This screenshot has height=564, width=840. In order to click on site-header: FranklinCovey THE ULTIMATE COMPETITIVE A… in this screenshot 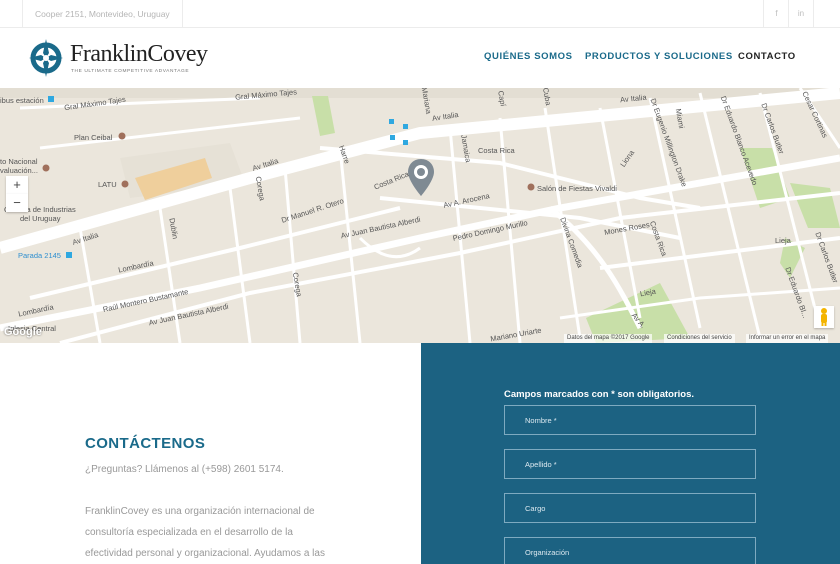, I will do `click(420, 58)`.